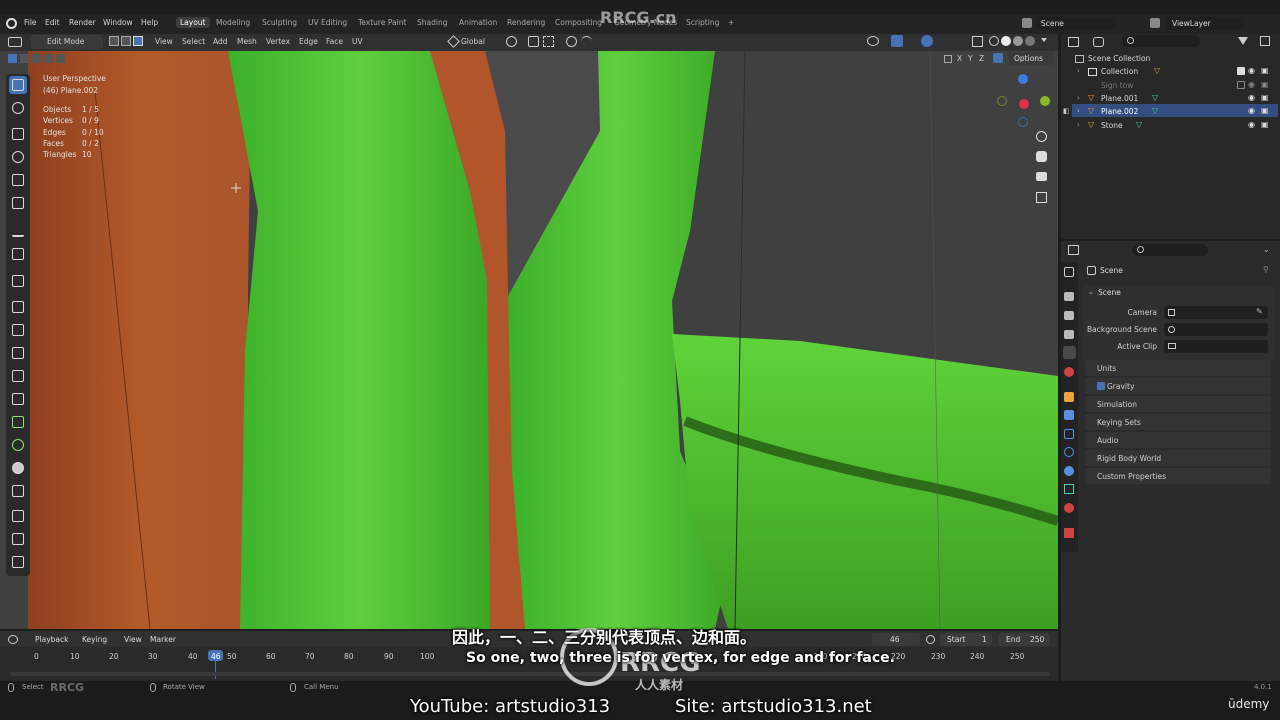 The image size is (1280, 720). I want to click on outliner-display-mode-icon, so click(1098, 42).